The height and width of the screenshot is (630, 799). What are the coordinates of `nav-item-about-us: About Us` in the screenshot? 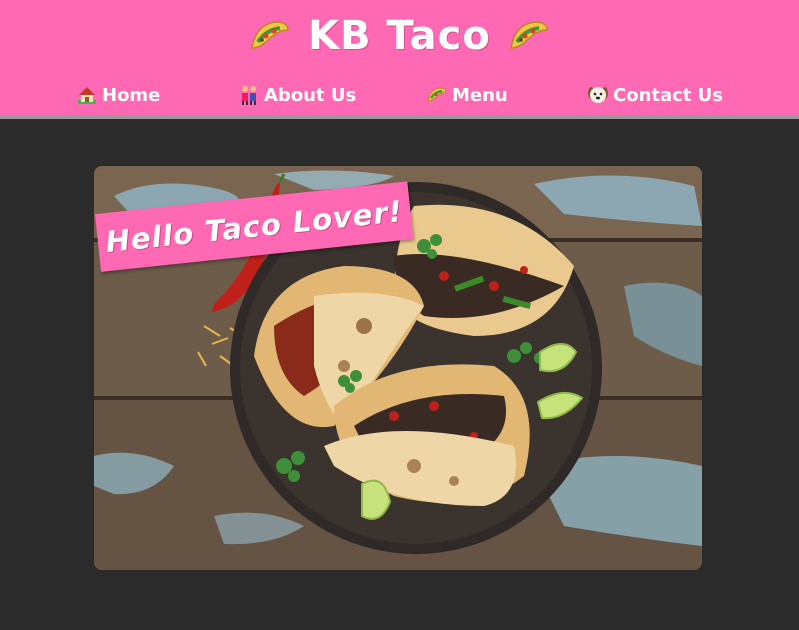 It's located at (297, 95).